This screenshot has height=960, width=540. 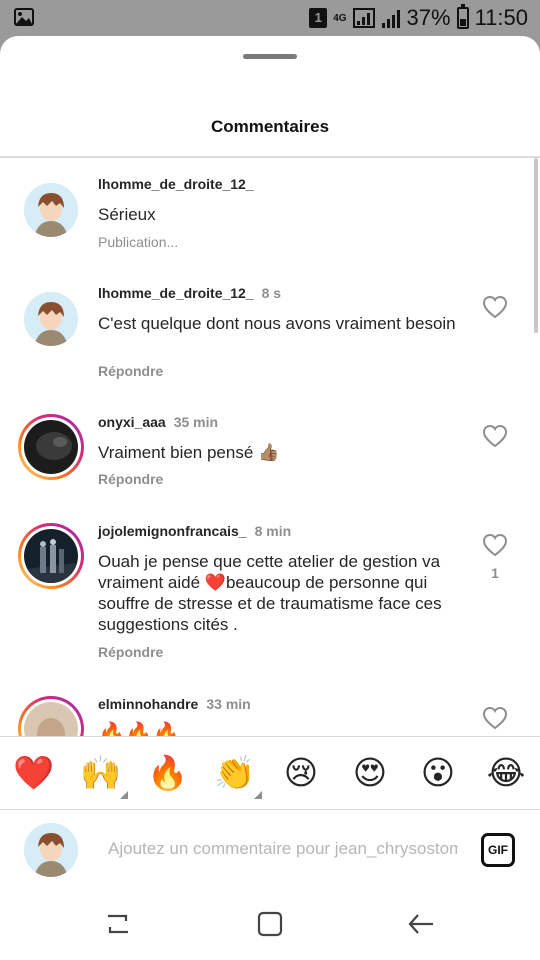 What do you see at coordinates (506, 773) in the screenshot?
I see `emoji-laughing: 😂` at bounding box center [506, 773].